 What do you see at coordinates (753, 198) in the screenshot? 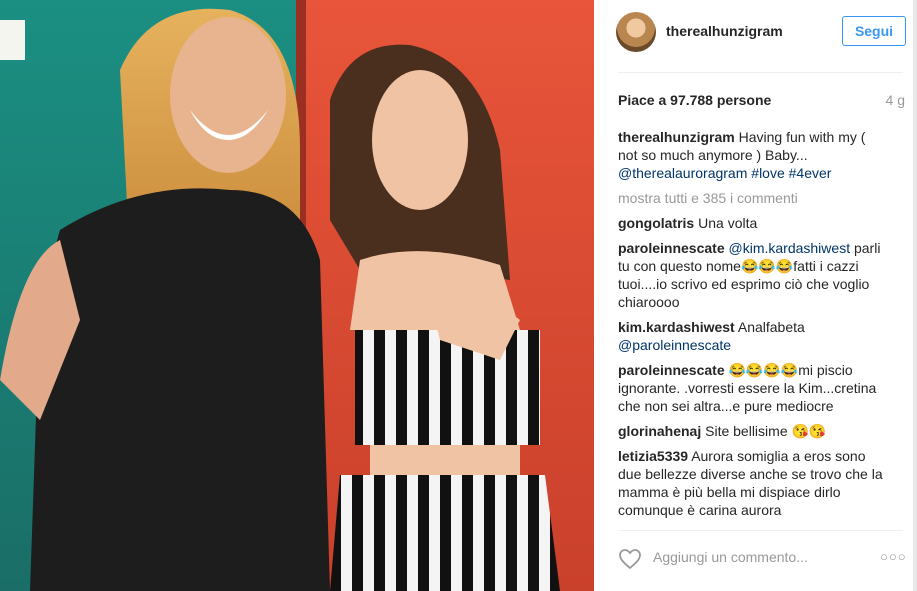
I see `show-all-comments: mostra tutti e 385 i commenti` at bounding box center [753, 198].